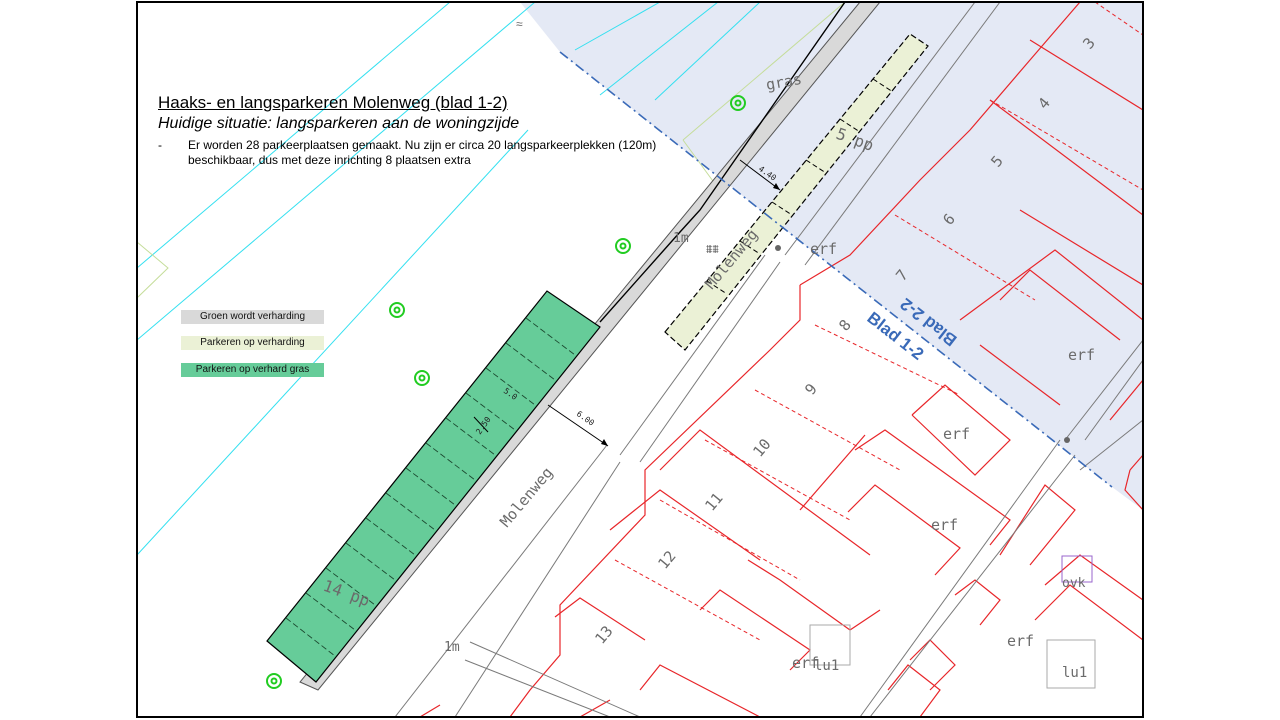 This screenshot has height=720, width=1280. What do you see at coordinates (526, 497) in the screenshot?
I see `street-name-bottom: Molenweg` at bounding box center [526, 497].